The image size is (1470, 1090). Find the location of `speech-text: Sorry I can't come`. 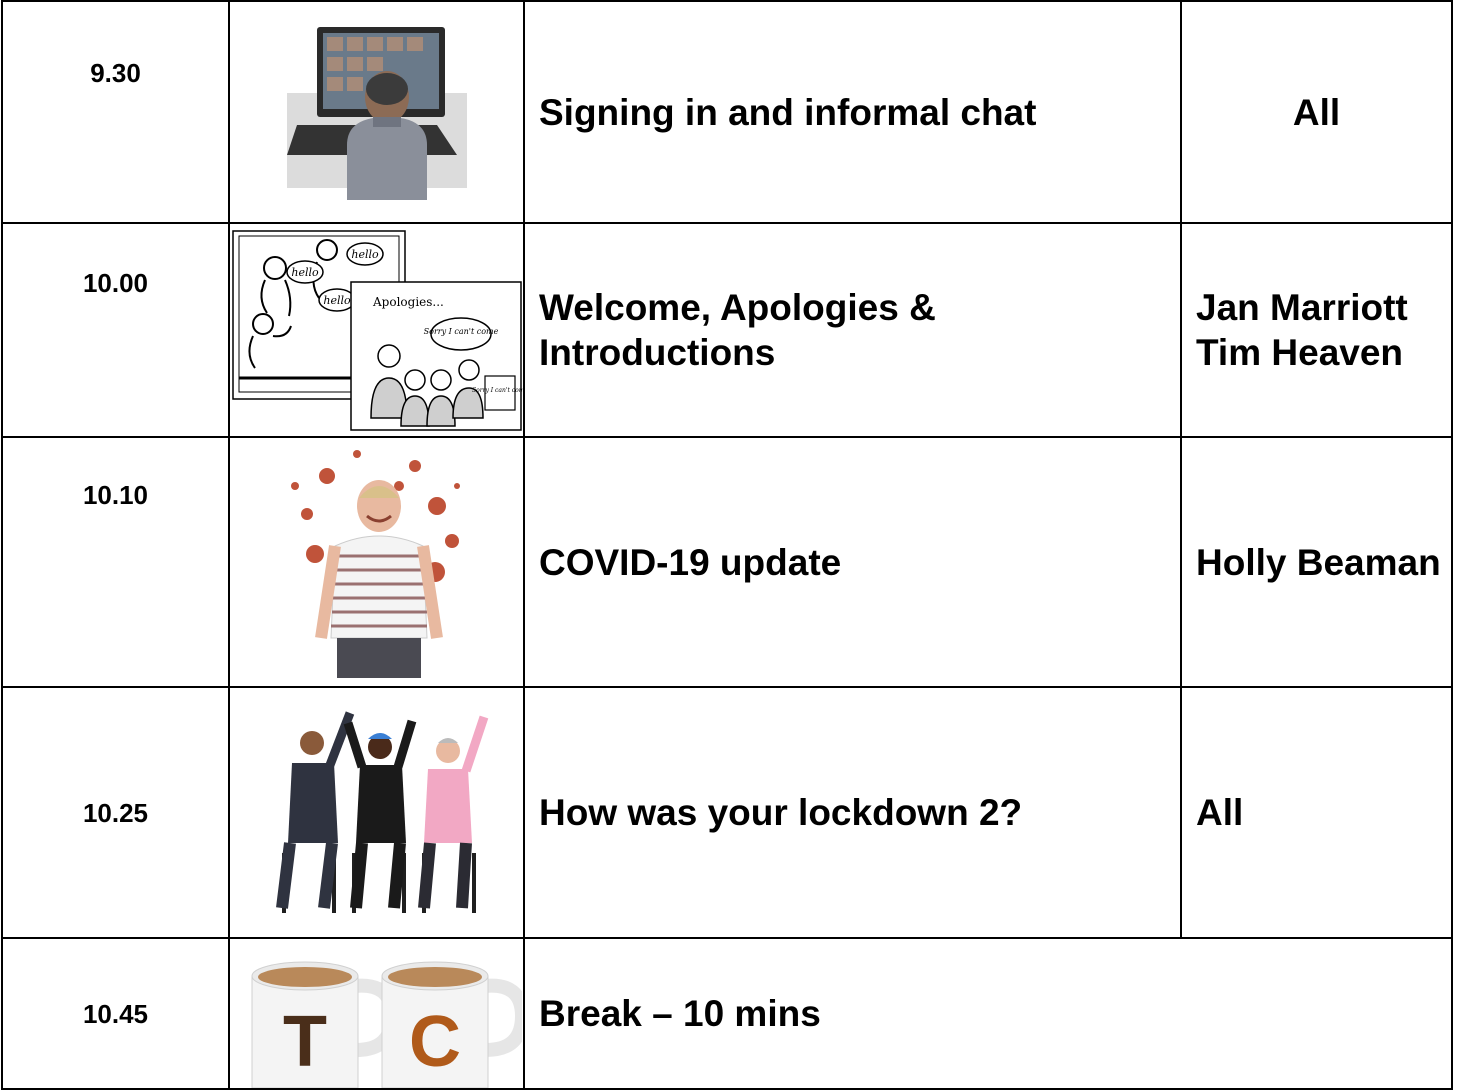

speech-text: Sorry I can't come is located at coordinates (460, 331).